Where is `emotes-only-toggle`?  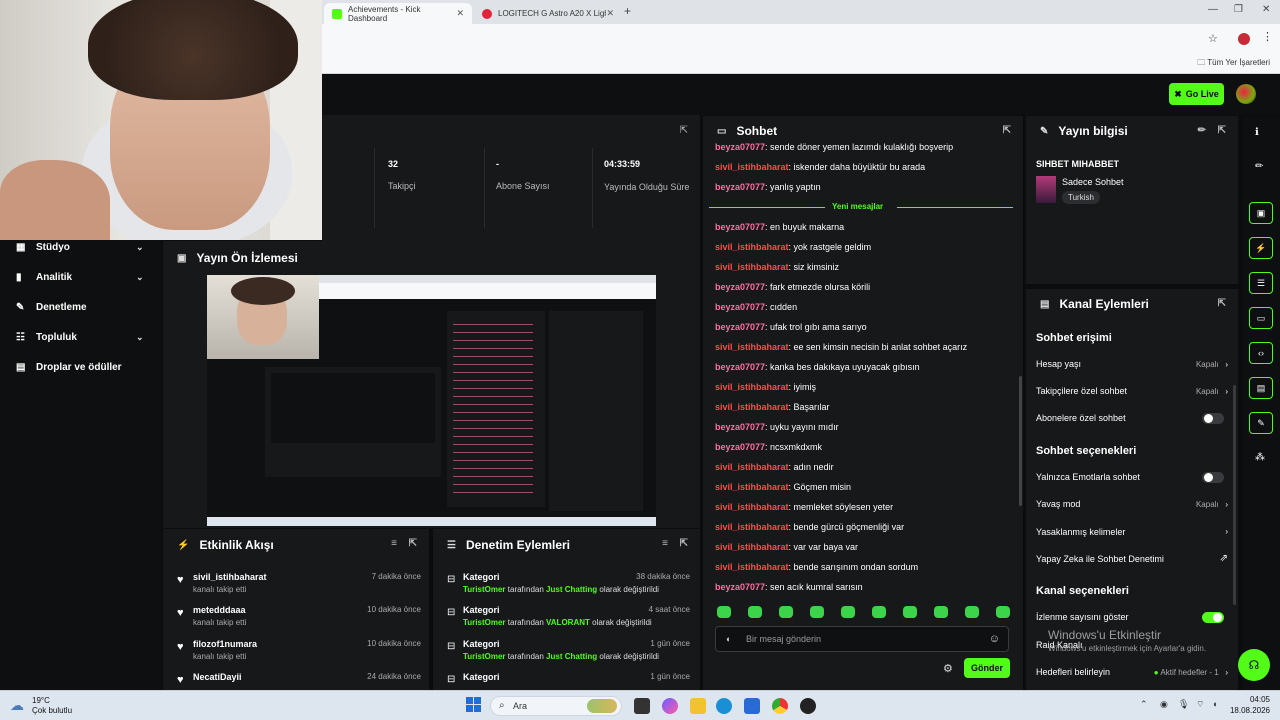
emotes-only-toggle is located at coordinates (1213, 477).